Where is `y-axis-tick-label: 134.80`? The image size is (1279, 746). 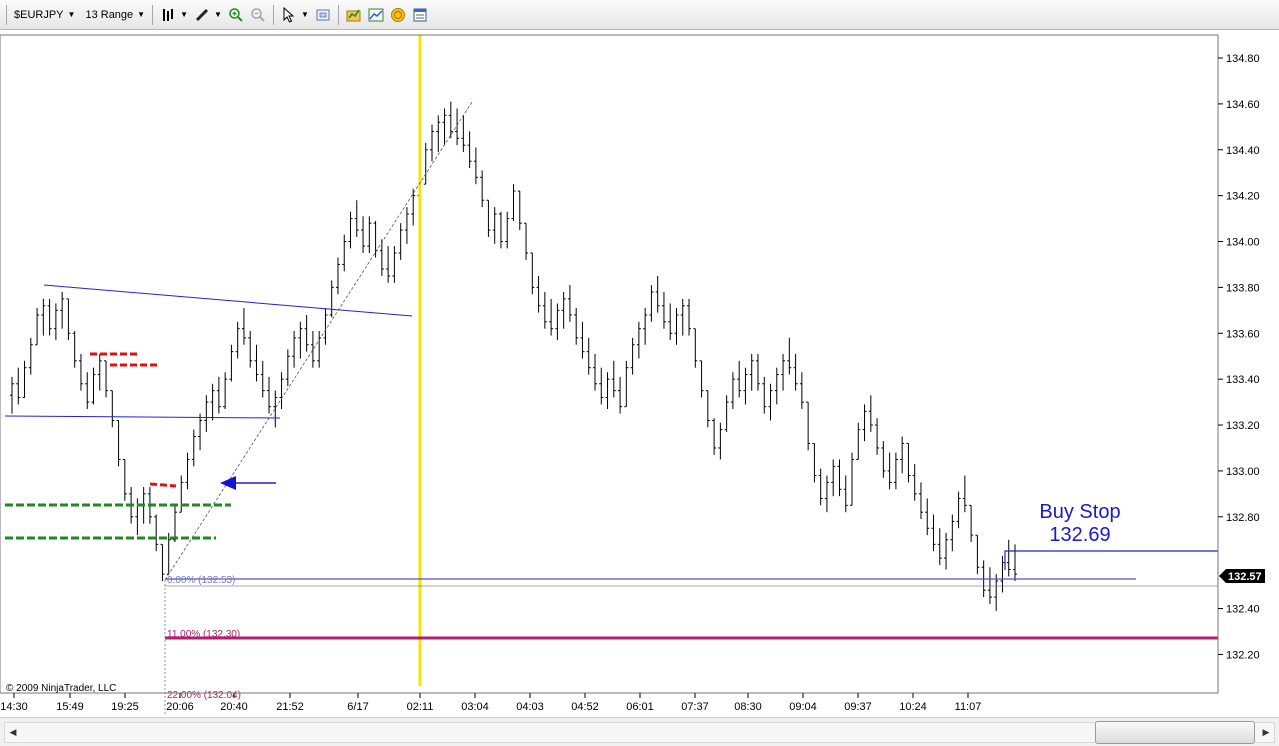
y-axis-tick-label: 134.80 is located at coordinates (1243, 59).